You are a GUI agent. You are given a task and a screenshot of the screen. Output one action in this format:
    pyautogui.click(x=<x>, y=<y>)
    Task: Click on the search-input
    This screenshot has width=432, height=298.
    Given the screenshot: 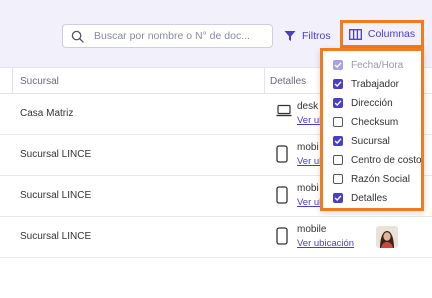 What is the action you would take?
    pyautogui.click(x=179, y=36)
    